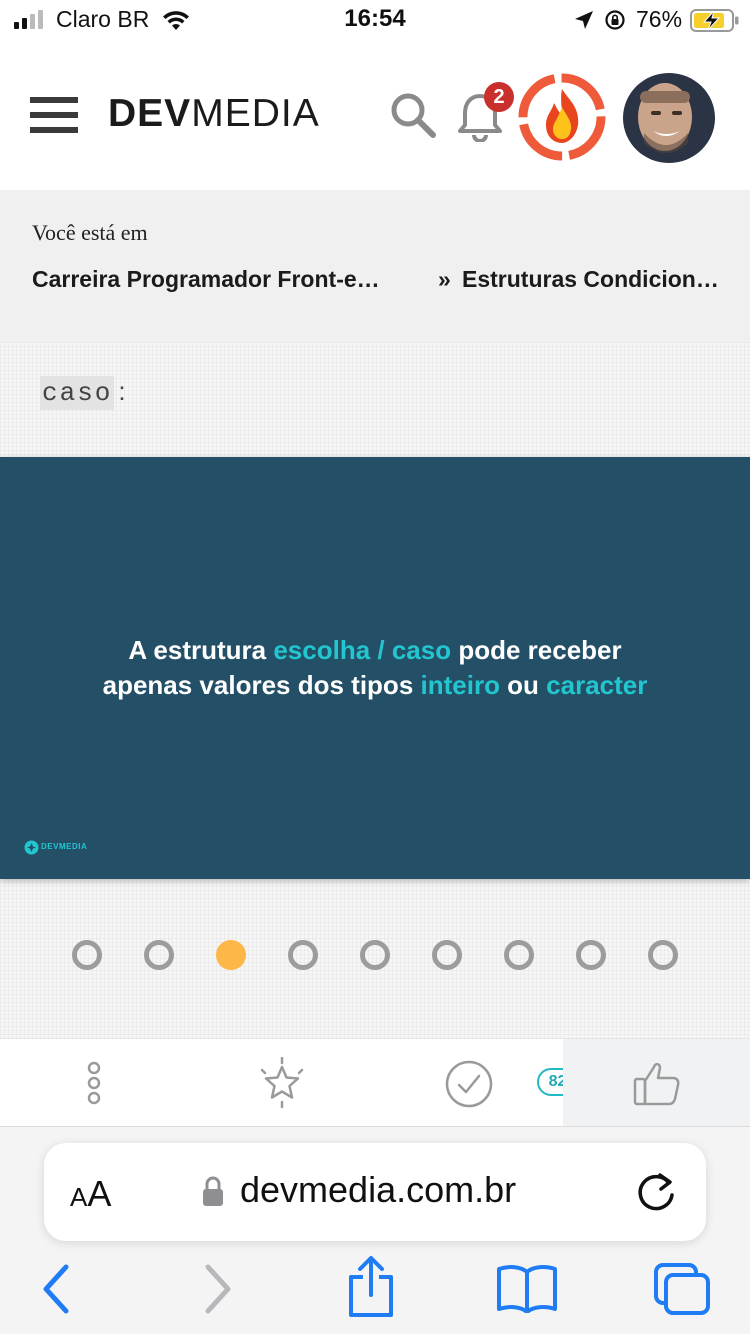 This screenshot has height=1334, width=750. What do you see at coordinates (657, 1191) in the screenshot?
I see `reload-icon` at bounding box center [657, 1191].